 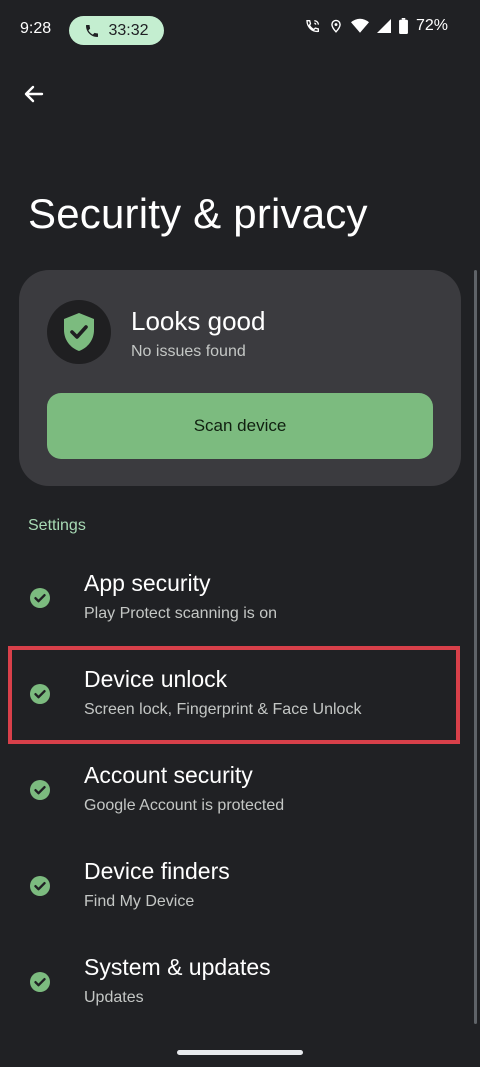 What do you see at coordinates (359, 25) in the screenshot?
I see `wifi-icon` at bounding box center [359, 25].